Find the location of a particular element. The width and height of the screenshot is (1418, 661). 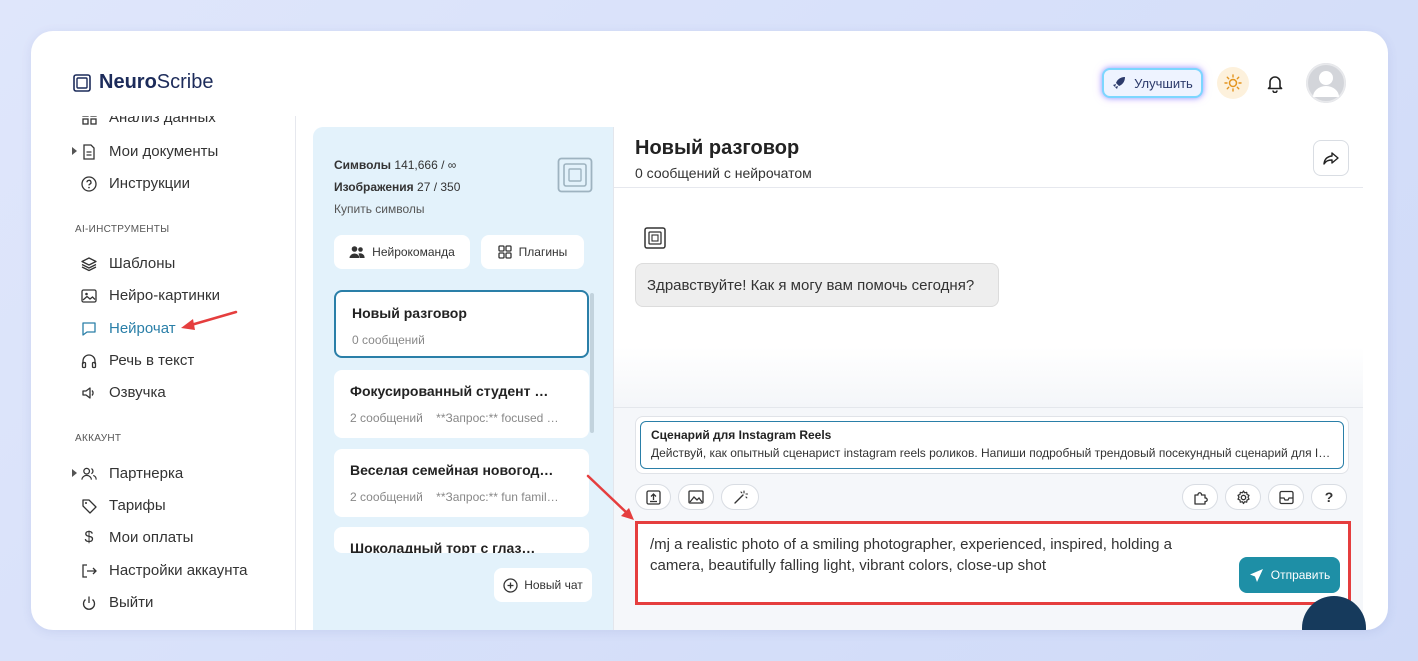

sidebar-item-partner: Партнерка is located at coordinates (128, 473).